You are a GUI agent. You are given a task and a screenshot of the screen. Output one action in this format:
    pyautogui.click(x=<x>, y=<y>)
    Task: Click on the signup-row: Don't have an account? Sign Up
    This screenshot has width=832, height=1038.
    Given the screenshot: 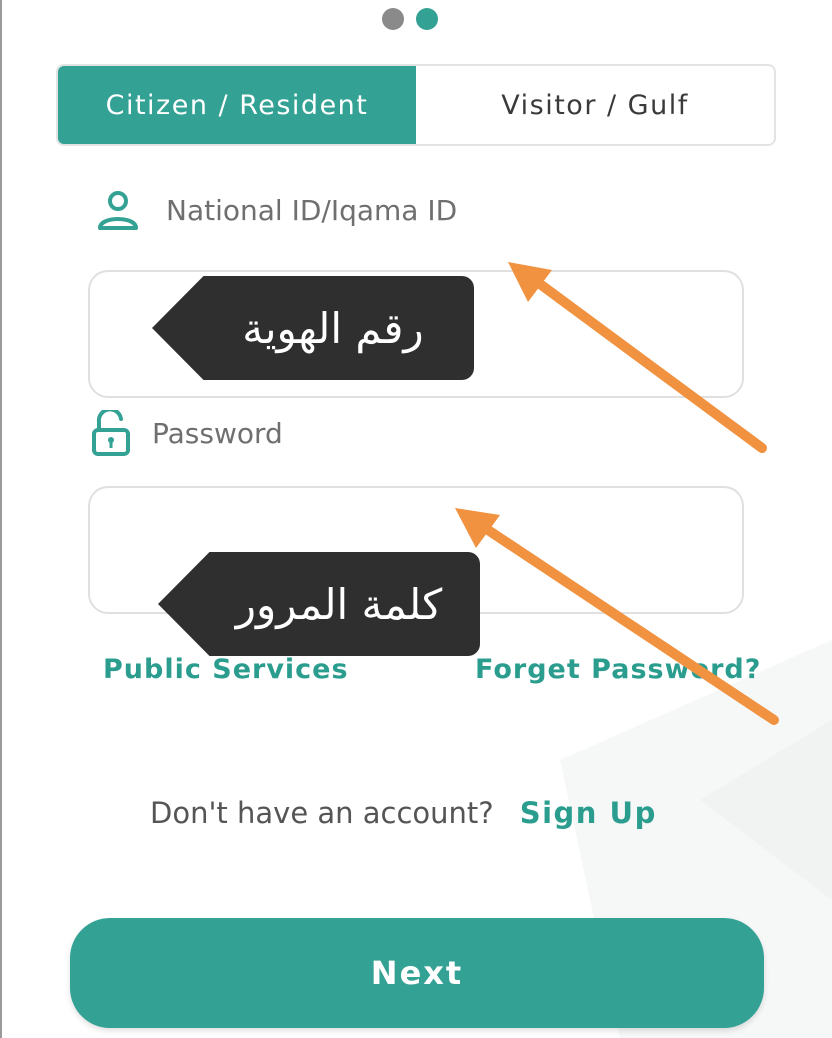 What is the action you would take?
    pyautogui.click(x=403, y=813)
    